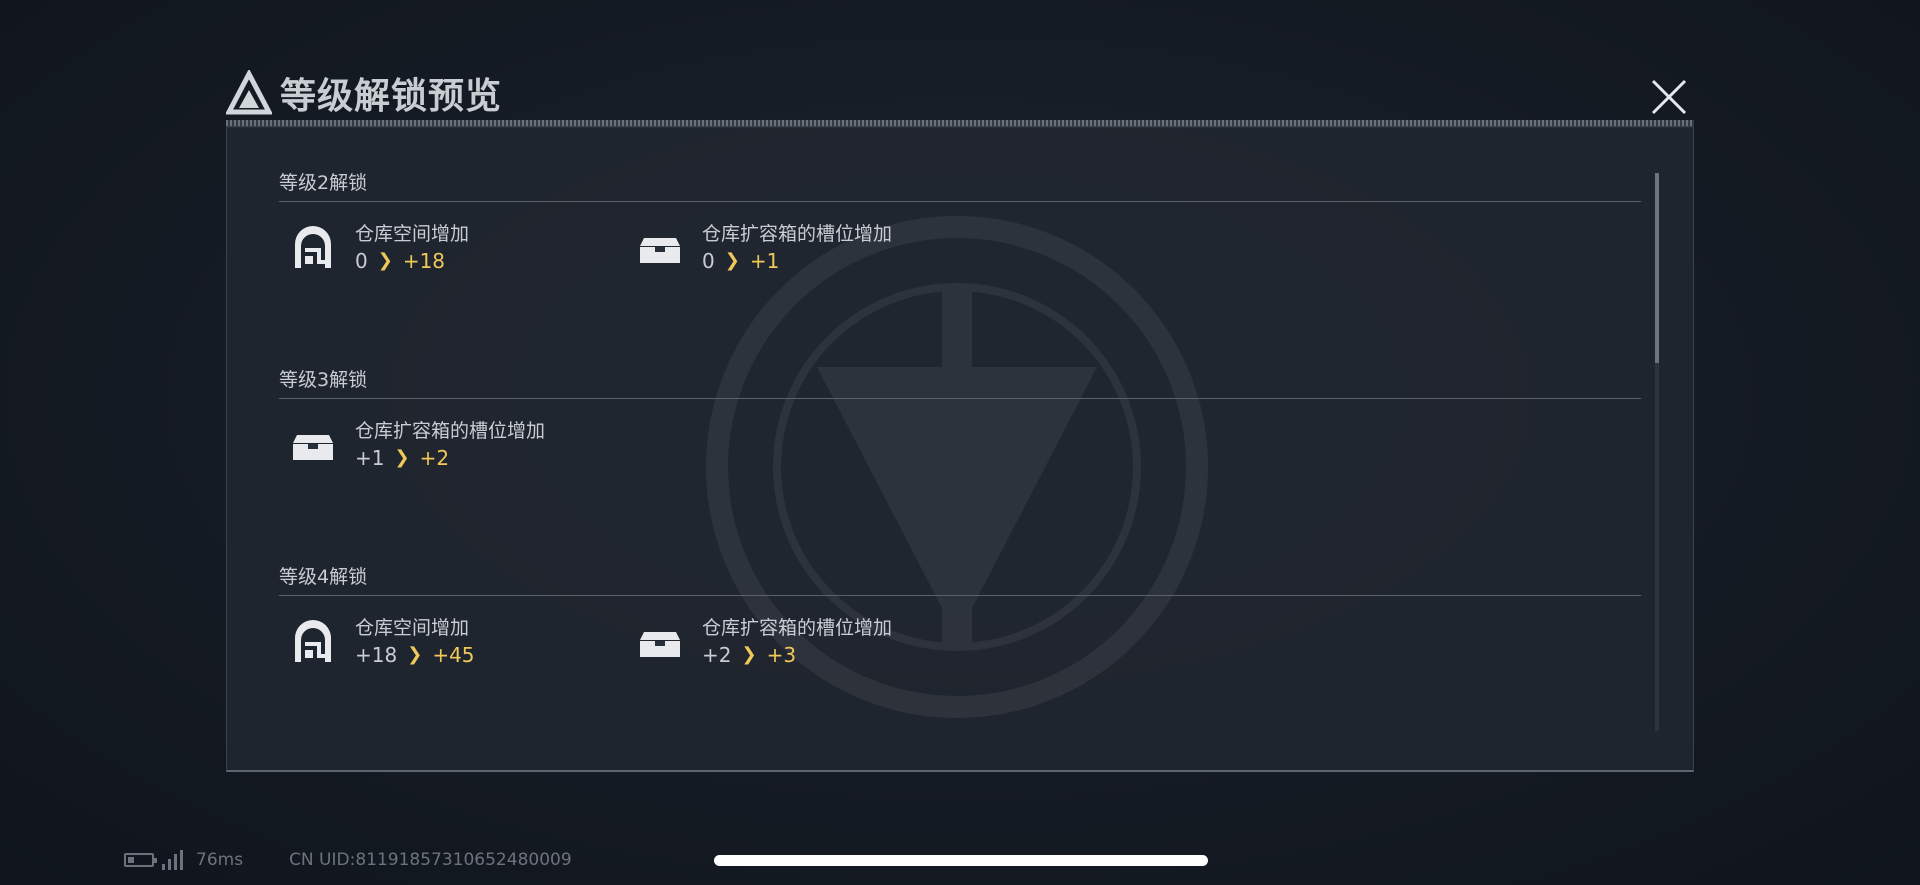 This screenshot has width=1920, height=885. What do you see at coordinates (323, 380) in the screenshot?
I see `section-title: 等级3解锁` at bounding box center [323, 380].